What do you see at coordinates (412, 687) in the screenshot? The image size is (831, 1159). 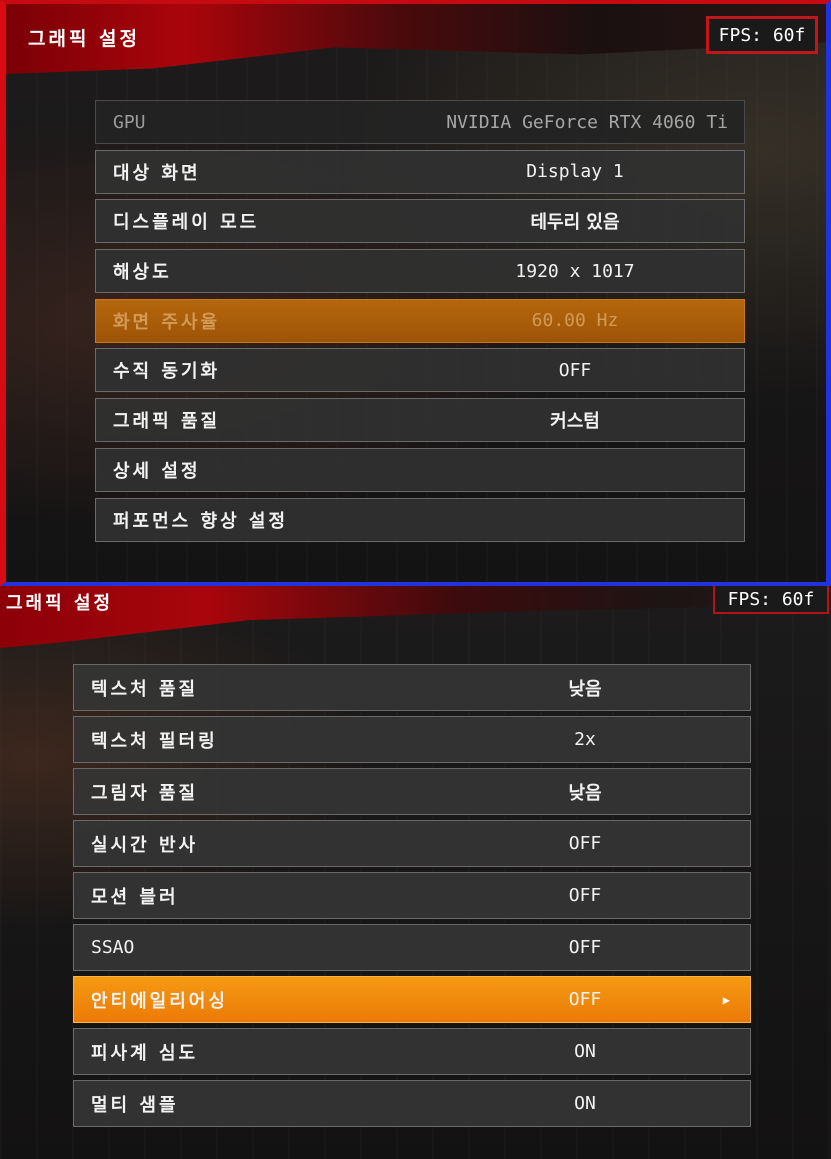 I see `setting-row-texture-quality: 텍스처 품질 낮음` at bounding box center [412, 687].